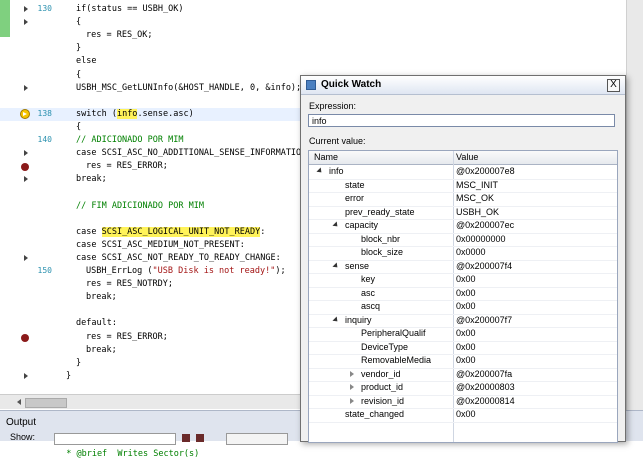 Image resolution: width=643 pixels, height=461 pixels. Describe the element at coordinates (130, 9) in the screenshot. I see `code-text: if(status == USBH_OK)` at that location.